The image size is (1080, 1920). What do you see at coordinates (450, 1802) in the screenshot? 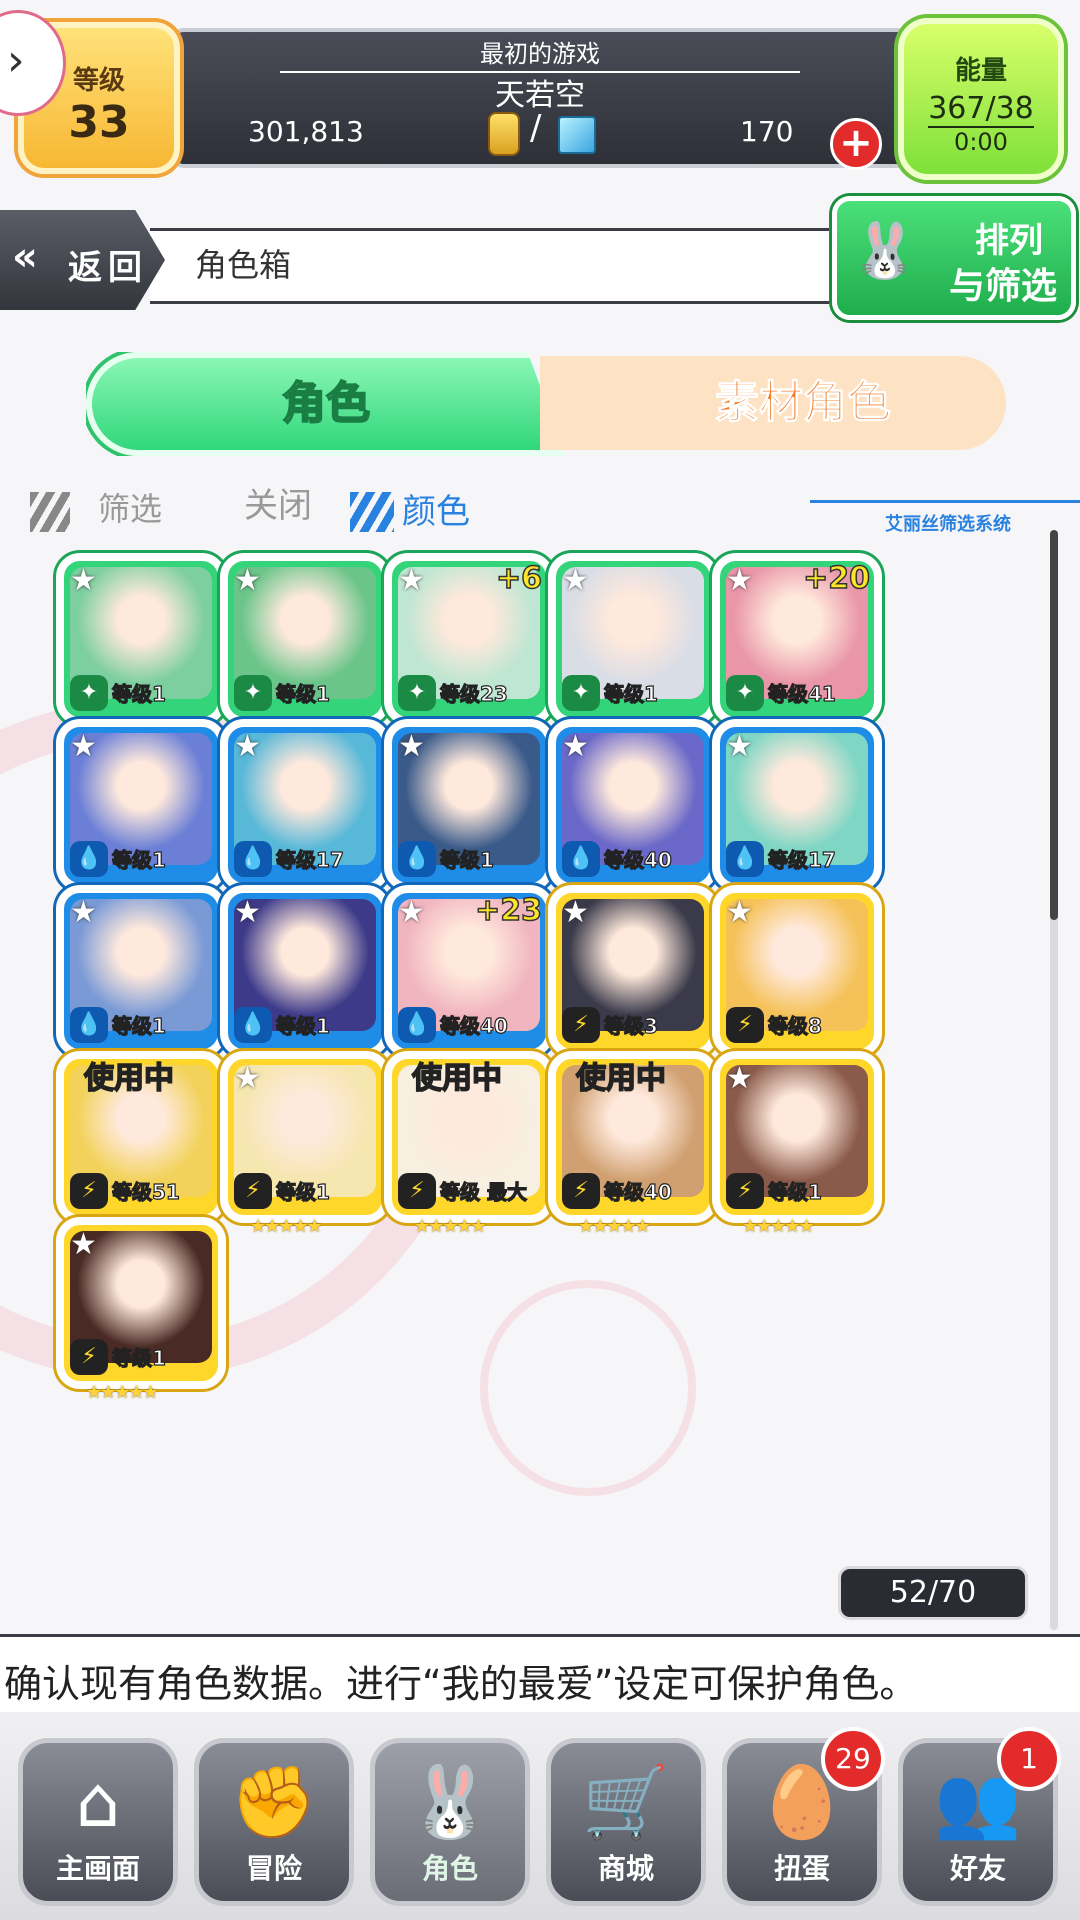
I see `rabbit-icon: 🐰` at bounding box center [450, 1802].